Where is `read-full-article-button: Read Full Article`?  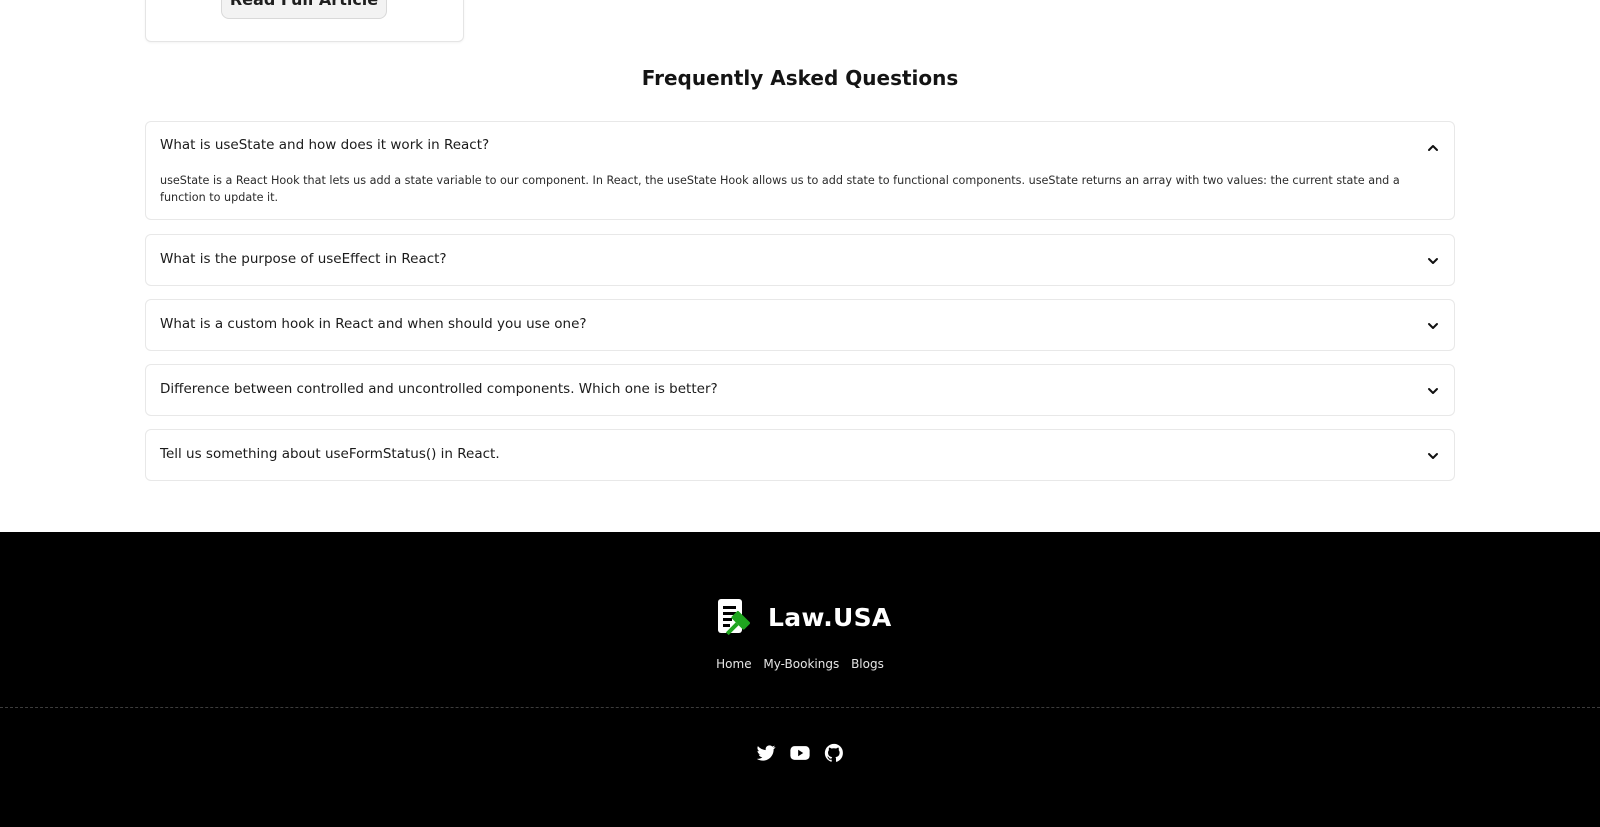
read-full-article-button: Read Full Article is located at coordinates (304, 9).